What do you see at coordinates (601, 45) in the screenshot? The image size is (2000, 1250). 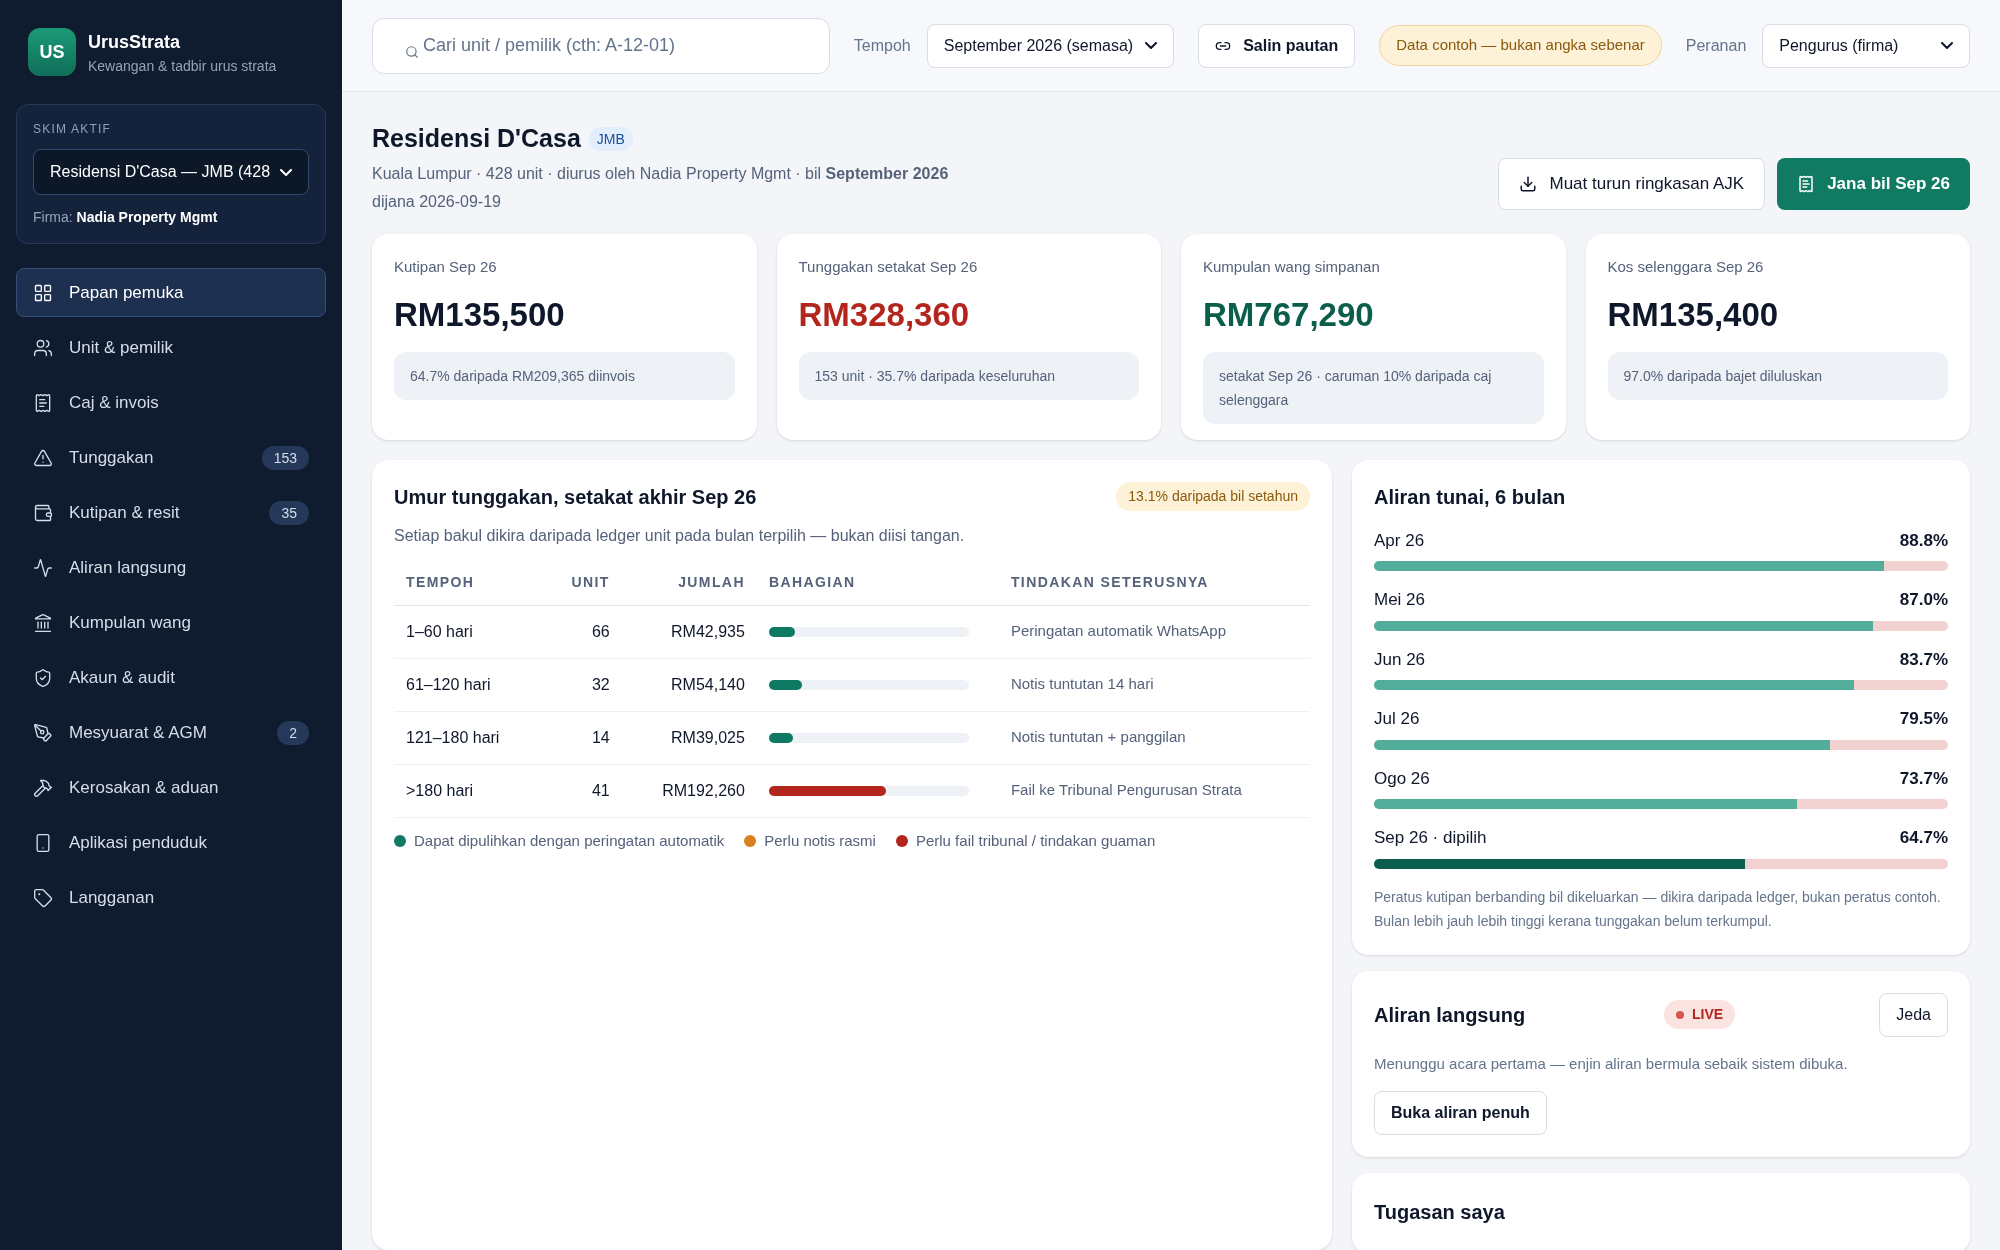 I see `search-field: Cari unit / pemilik (cth: A-12-01)` at bounding box center [601, 45].